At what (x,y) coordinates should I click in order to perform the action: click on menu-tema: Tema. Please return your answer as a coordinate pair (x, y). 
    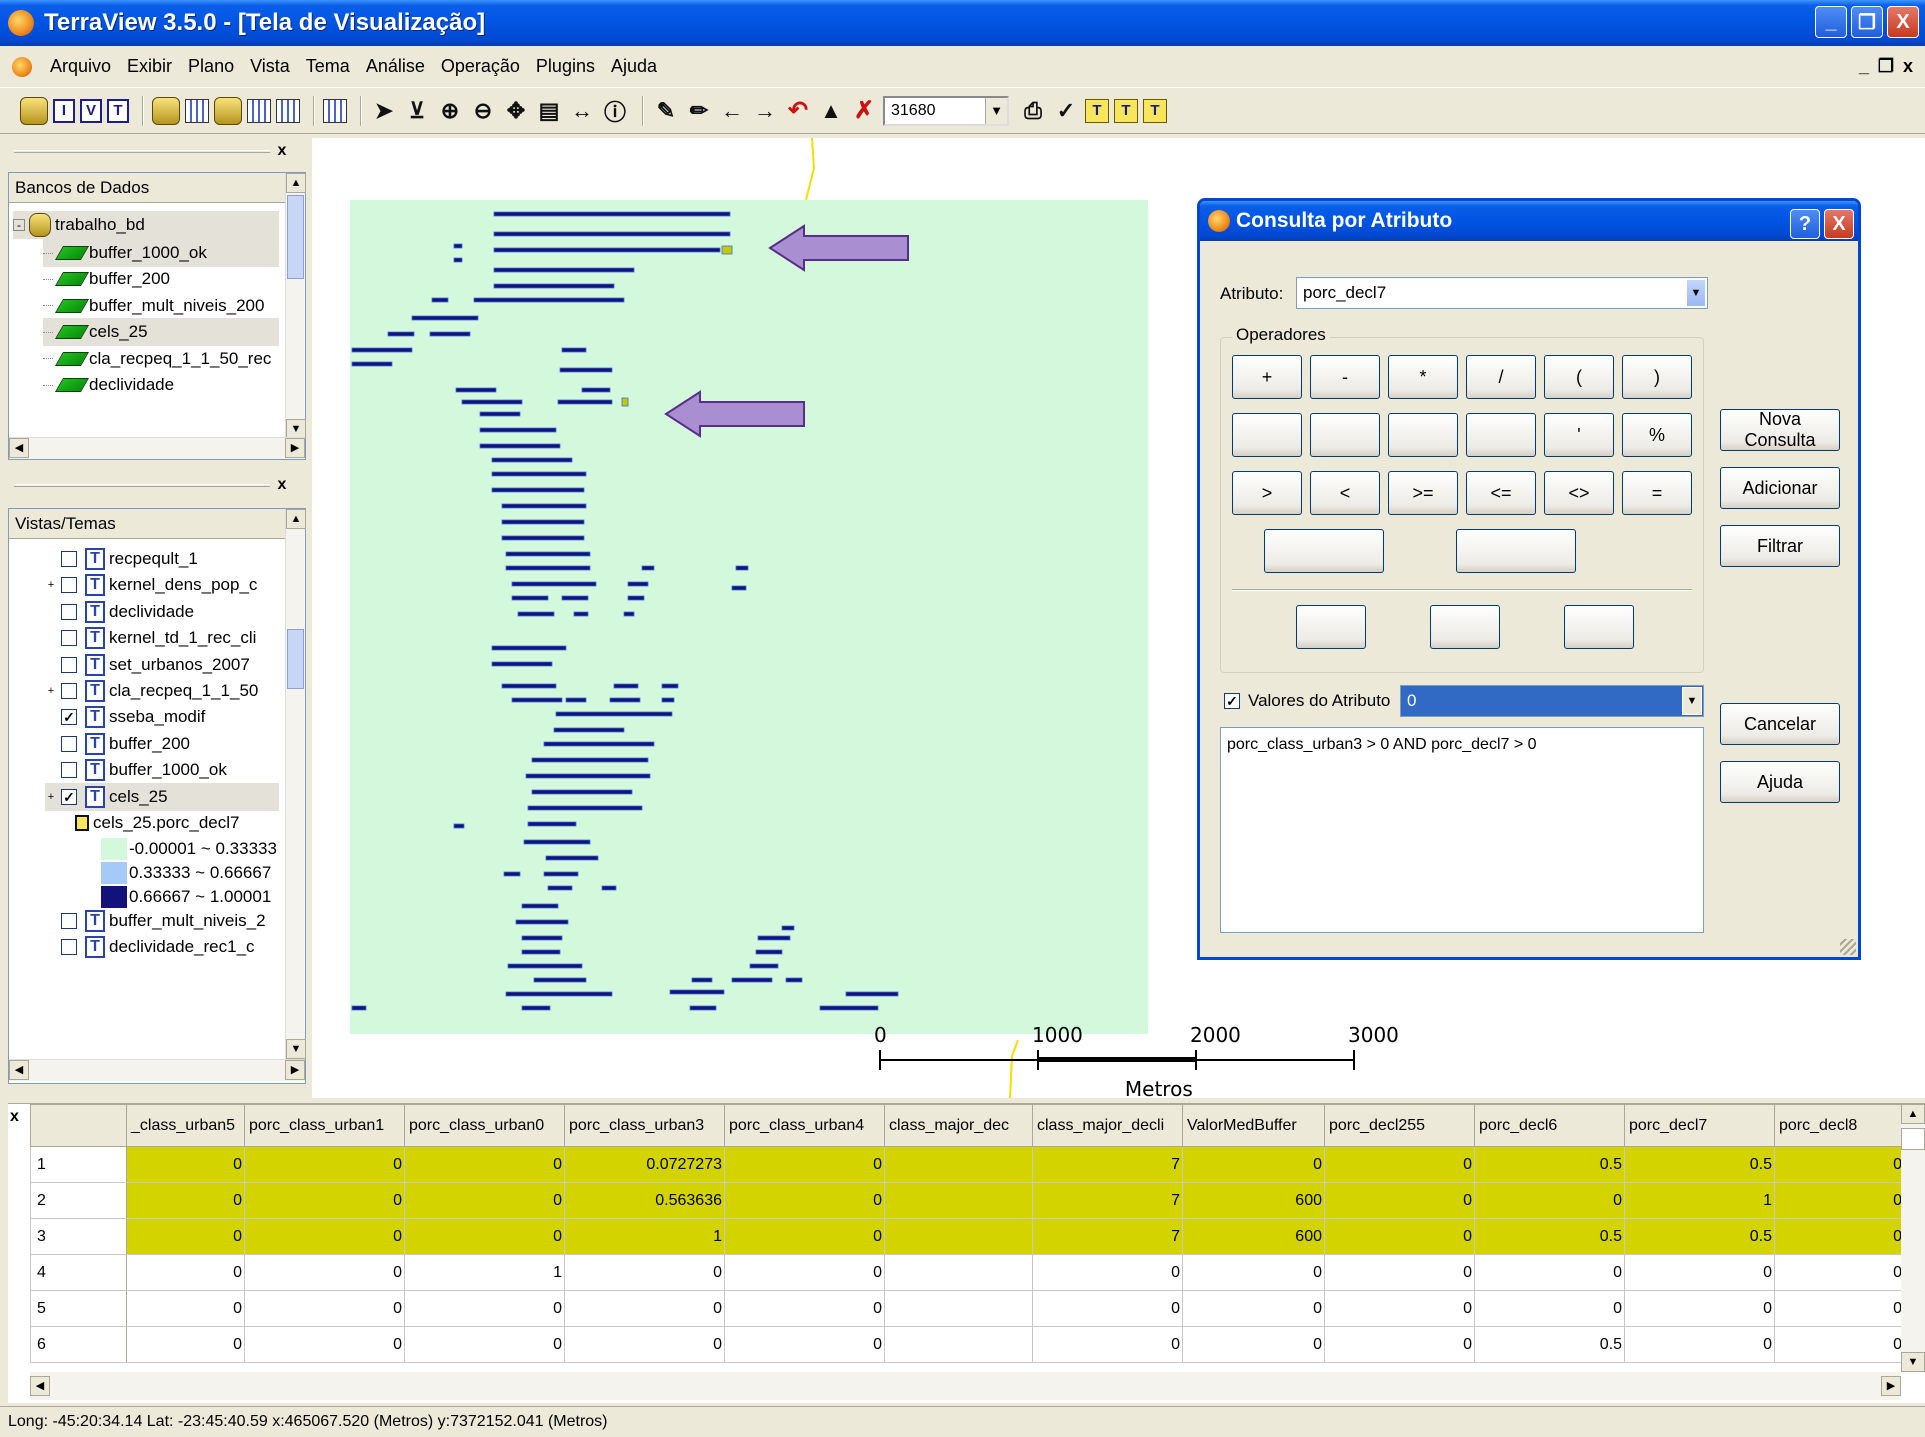
    Looking at the image, I should click on (328, 66).